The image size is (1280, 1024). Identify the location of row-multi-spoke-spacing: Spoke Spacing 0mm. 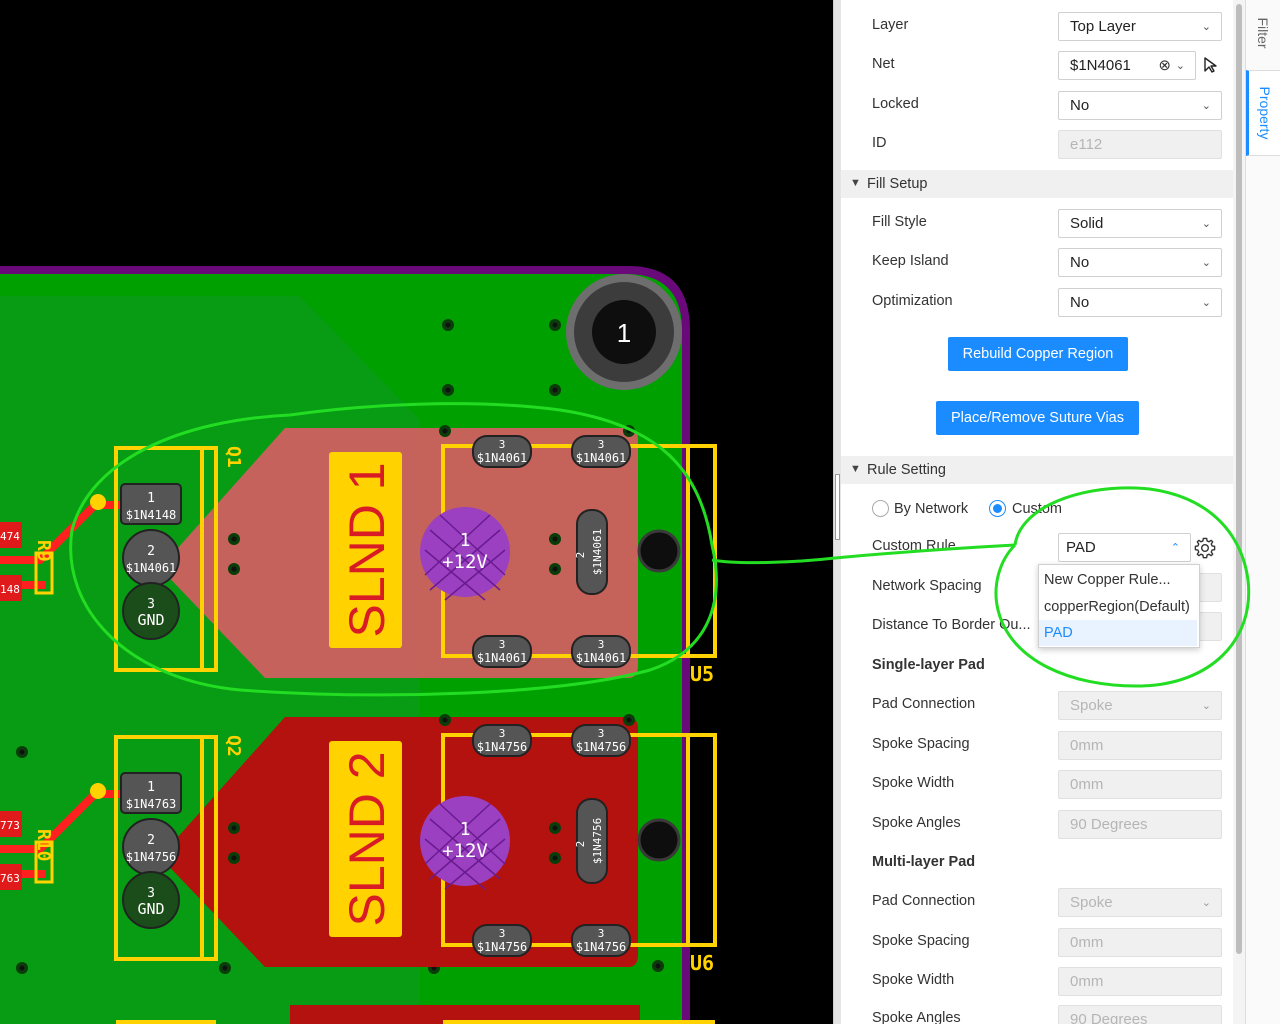
(1037, 943).